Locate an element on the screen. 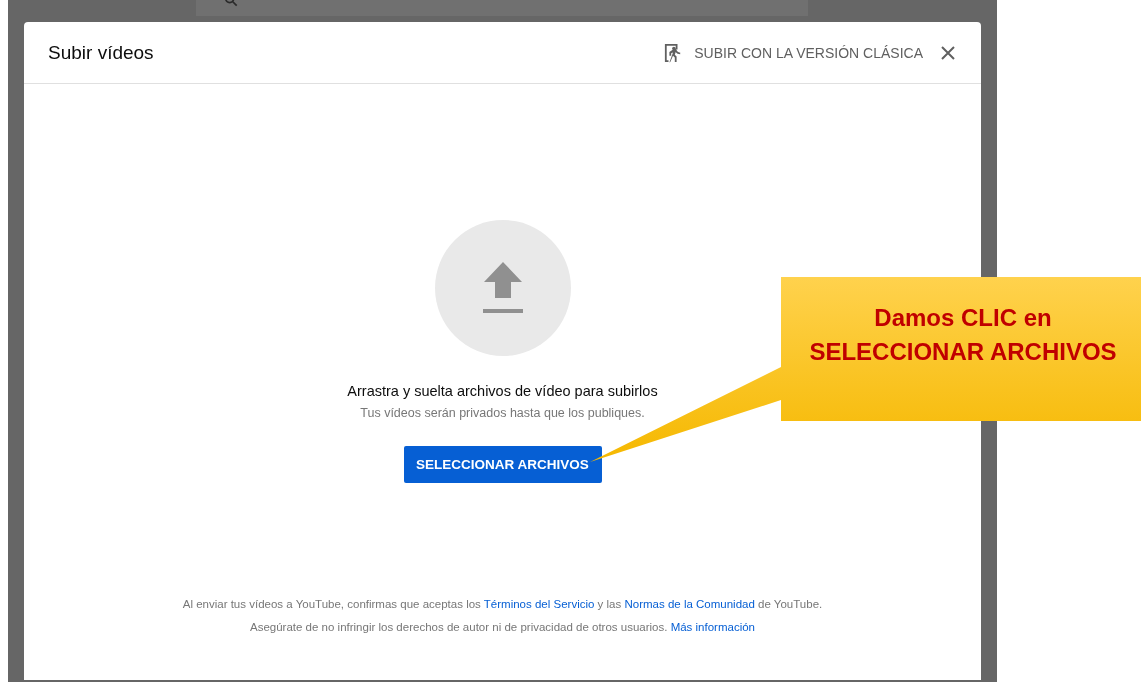  classic-version-link: SUBIR CON LA VERSIÓN CLÁSICA is located at coordinates (808, 52).